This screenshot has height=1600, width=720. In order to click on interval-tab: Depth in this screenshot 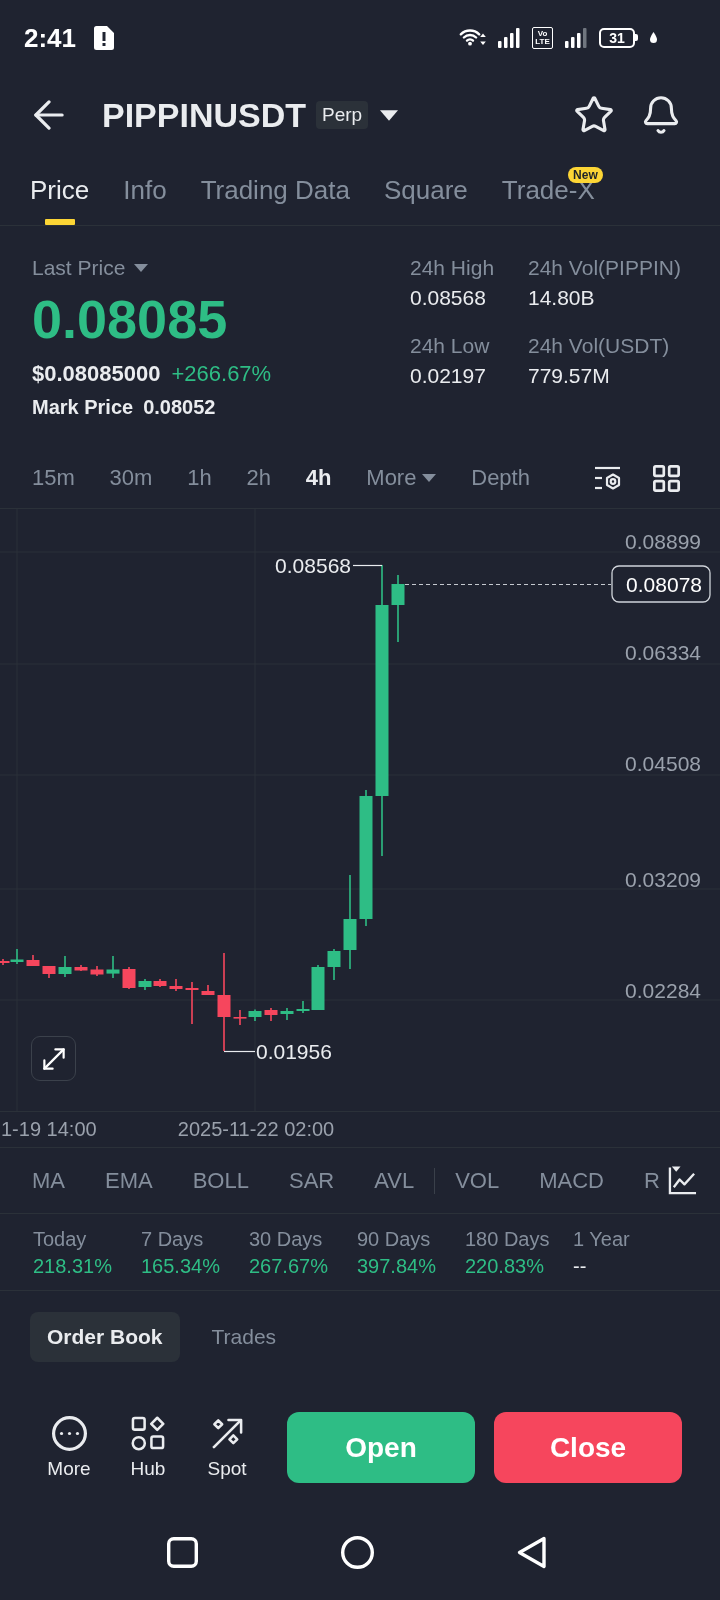, I will do `click(500, 478)`.